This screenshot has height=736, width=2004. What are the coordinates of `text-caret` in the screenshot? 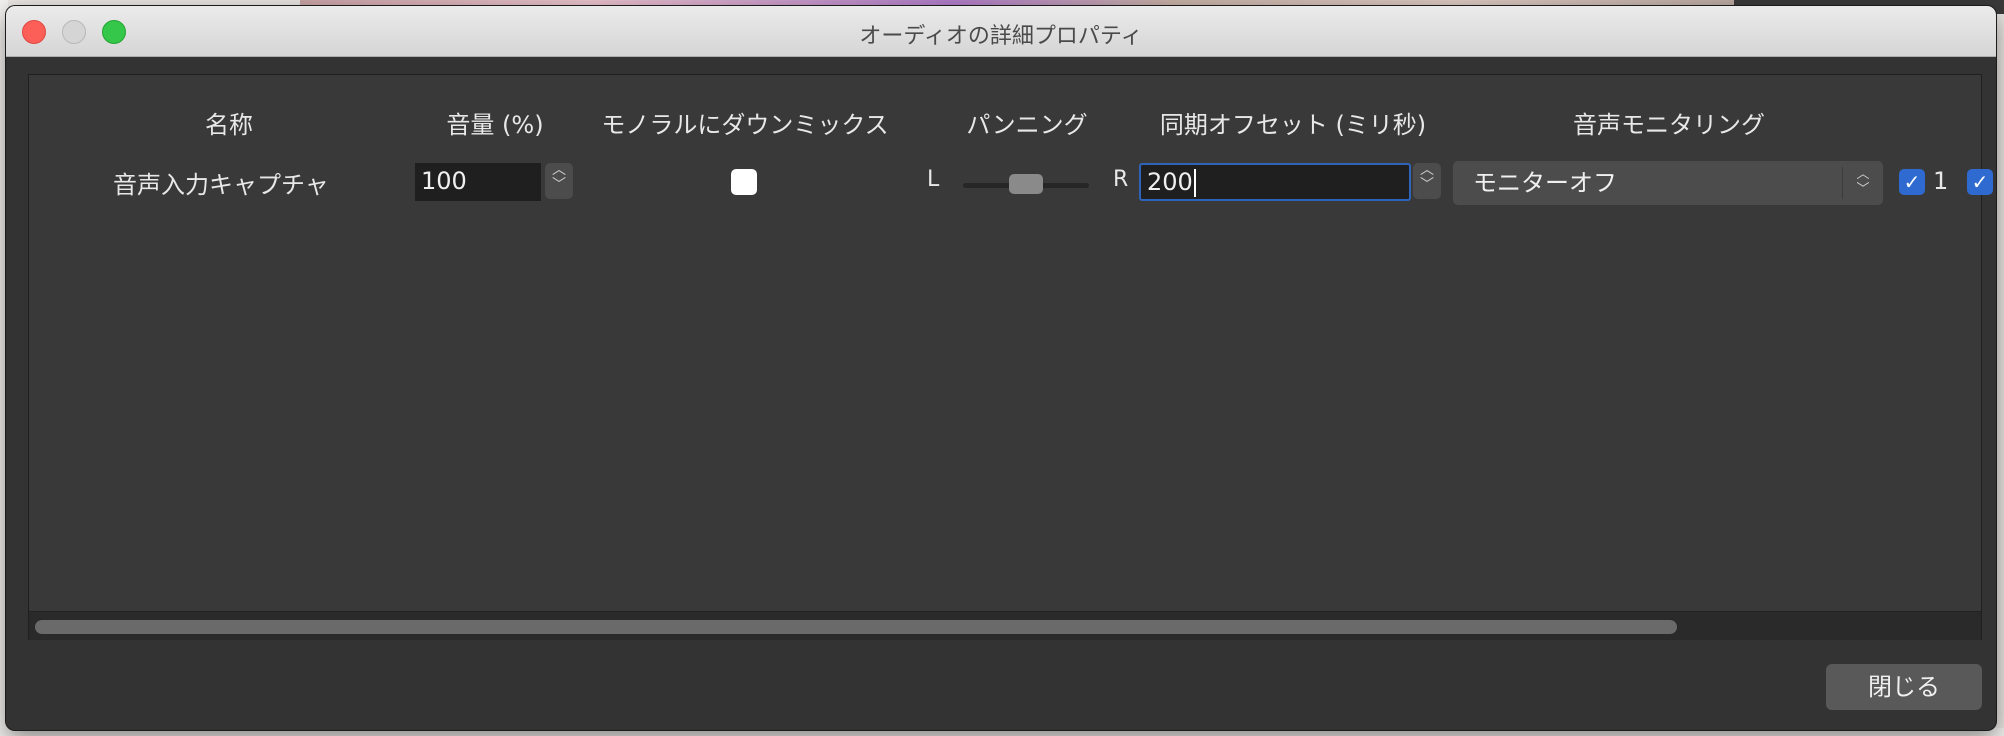 It's located at (1194, 183).